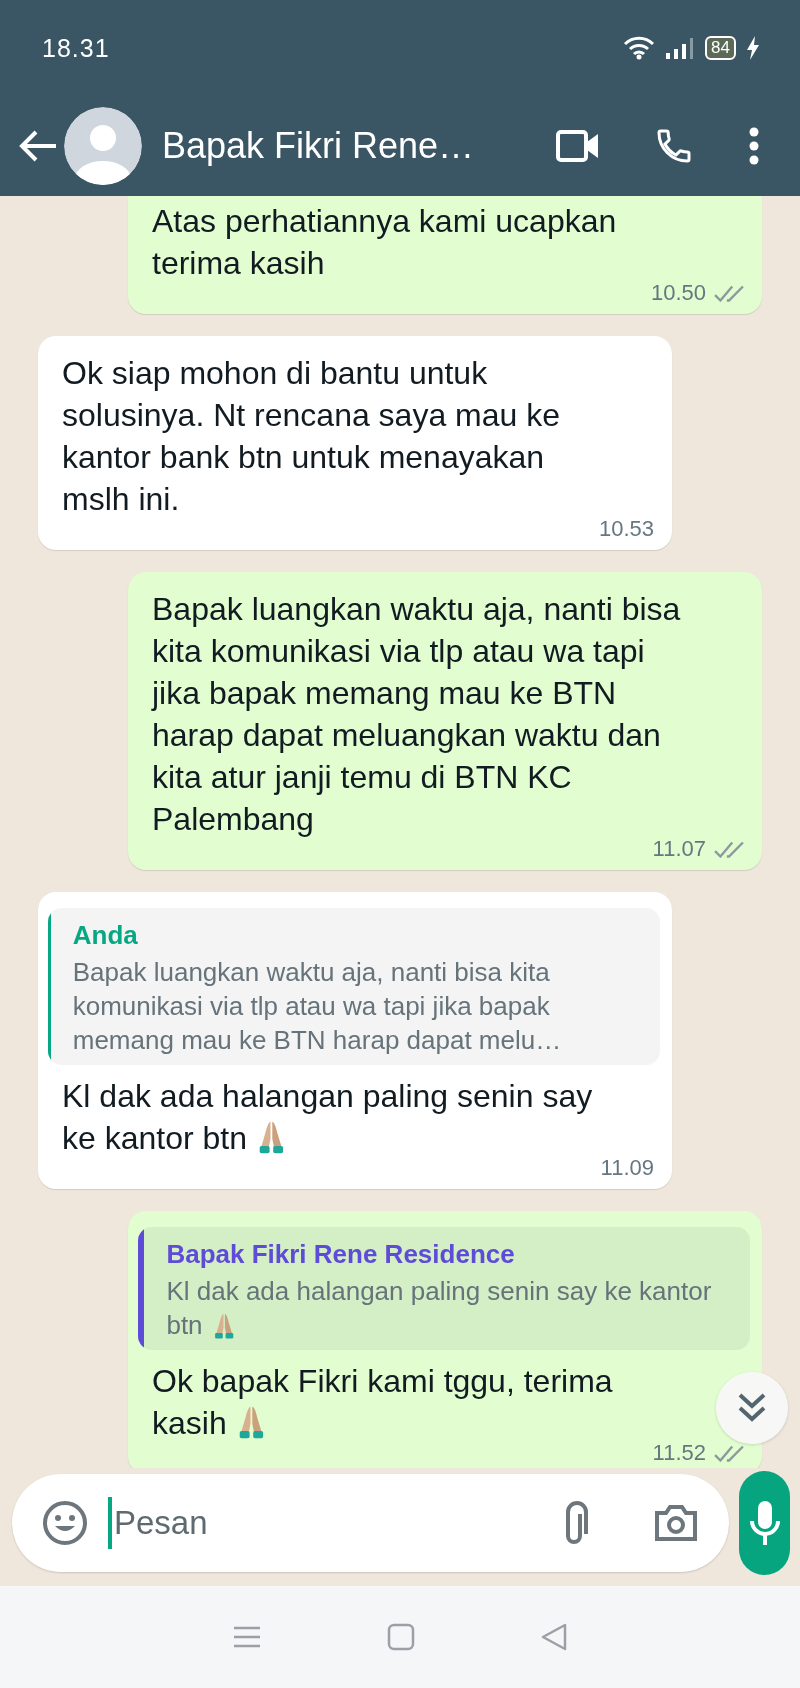 This screenshot has height=1688, width=800. Describe the element at coordinates (626, 529) in the screenshot. I see `message-time: 10.53` at that location.